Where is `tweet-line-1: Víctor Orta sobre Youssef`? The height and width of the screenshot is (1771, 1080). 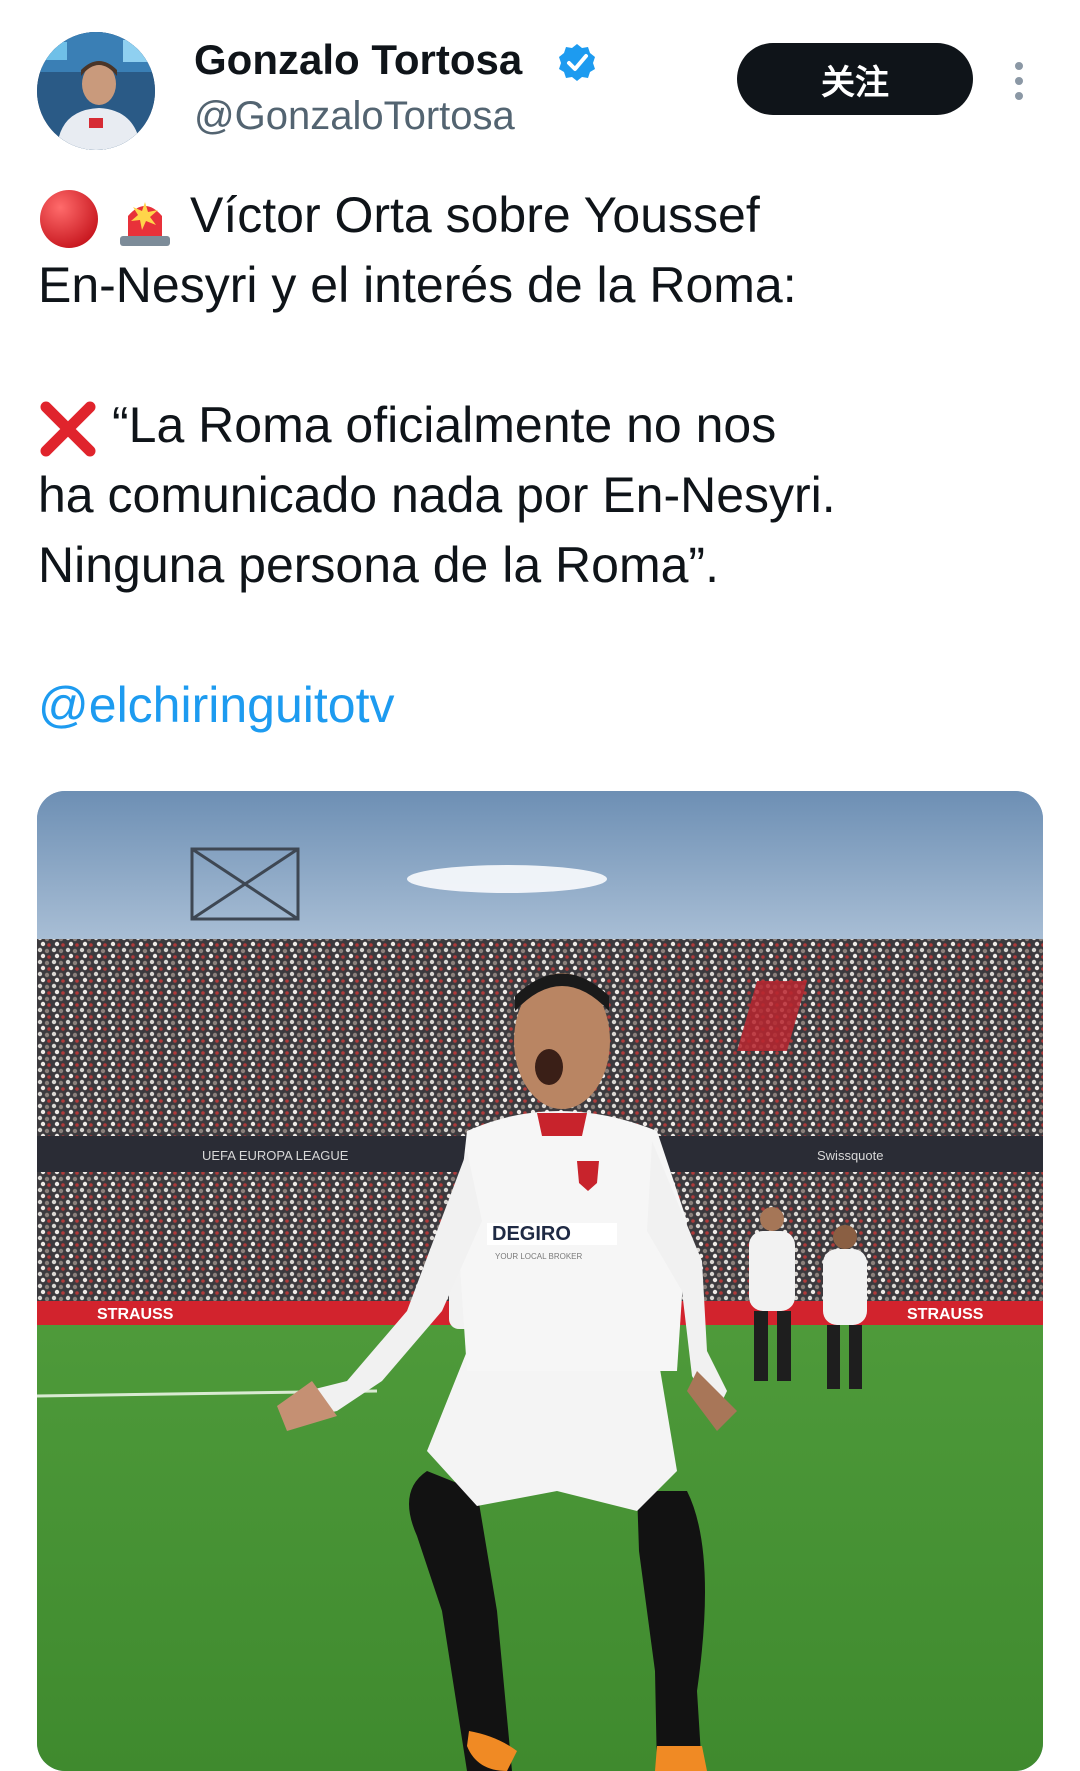
tweet-line-1: Víctor Orta sobre Youssef is located at coordinates (543, 215).